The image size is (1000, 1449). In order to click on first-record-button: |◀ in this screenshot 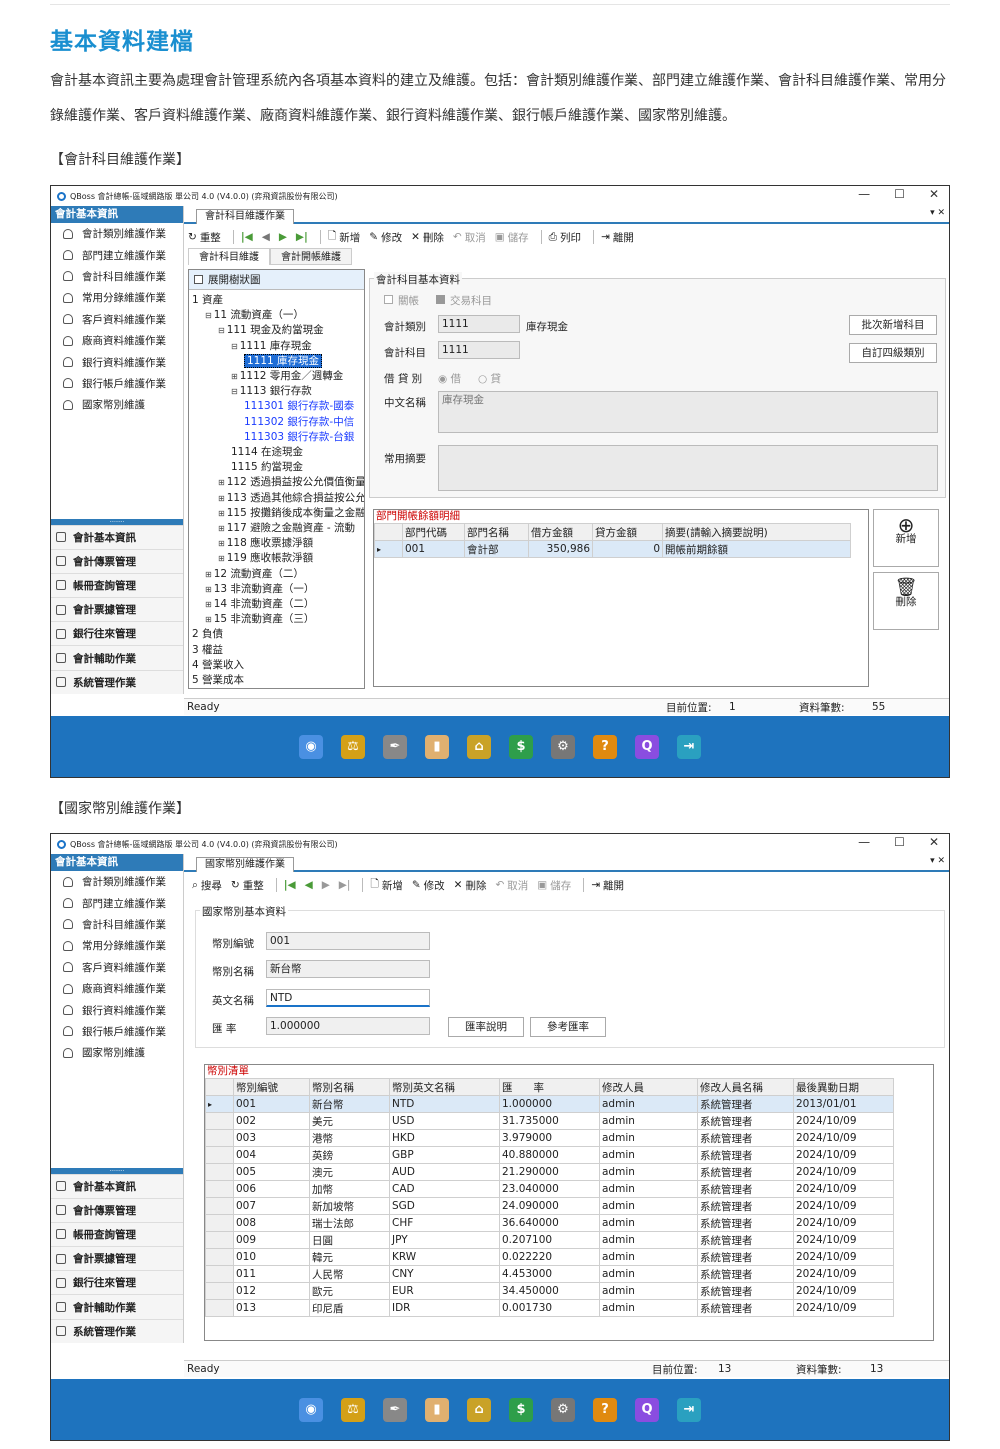, I will do `click(290, 885)`.